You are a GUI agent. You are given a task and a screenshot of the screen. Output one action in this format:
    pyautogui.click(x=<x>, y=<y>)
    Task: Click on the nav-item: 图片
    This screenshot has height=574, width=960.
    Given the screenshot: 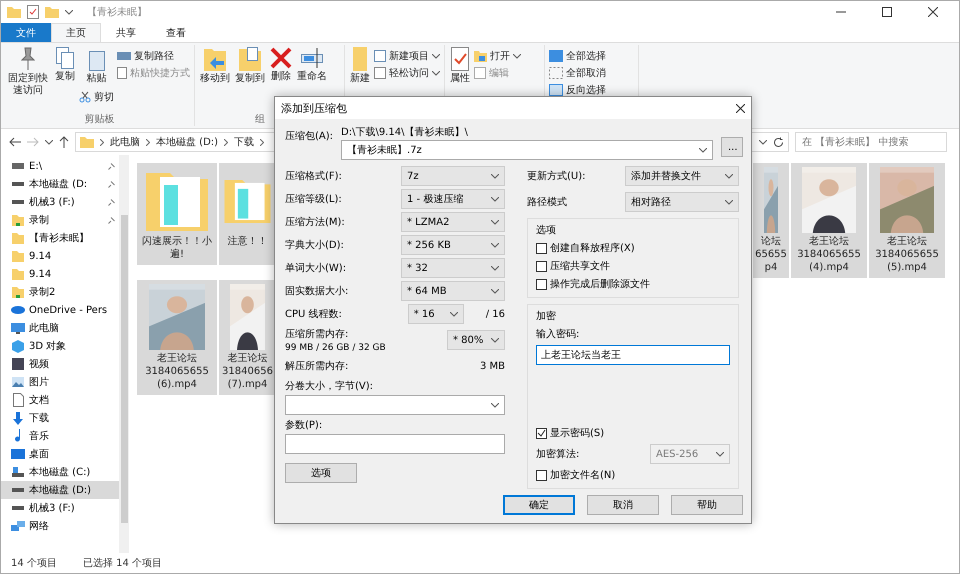 What is the action you would take?
    pyautogui.click(x=60, y=382)
    